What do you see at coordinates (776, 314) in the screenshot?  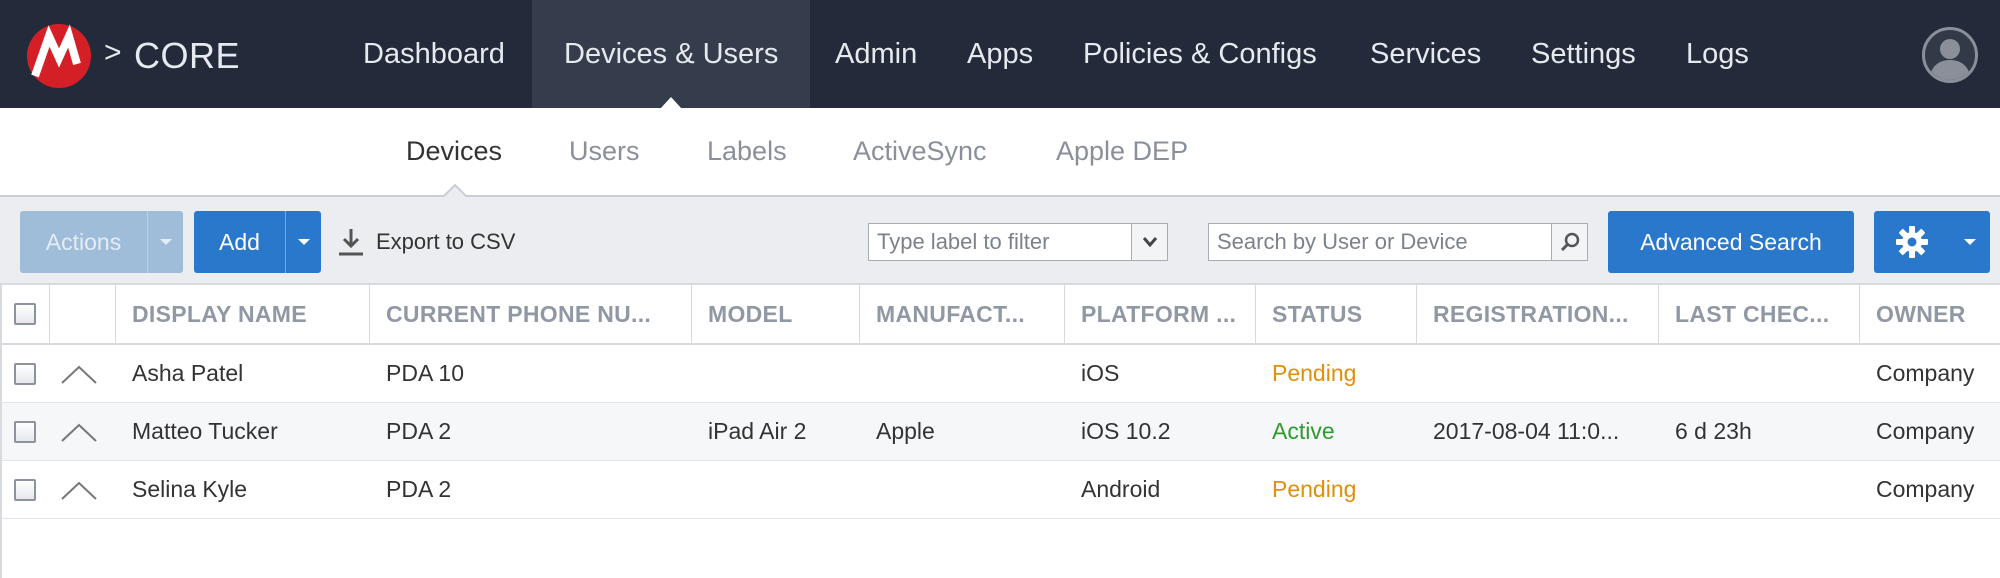 I see `column-model: MODEL` at bounding box center [776, 314].